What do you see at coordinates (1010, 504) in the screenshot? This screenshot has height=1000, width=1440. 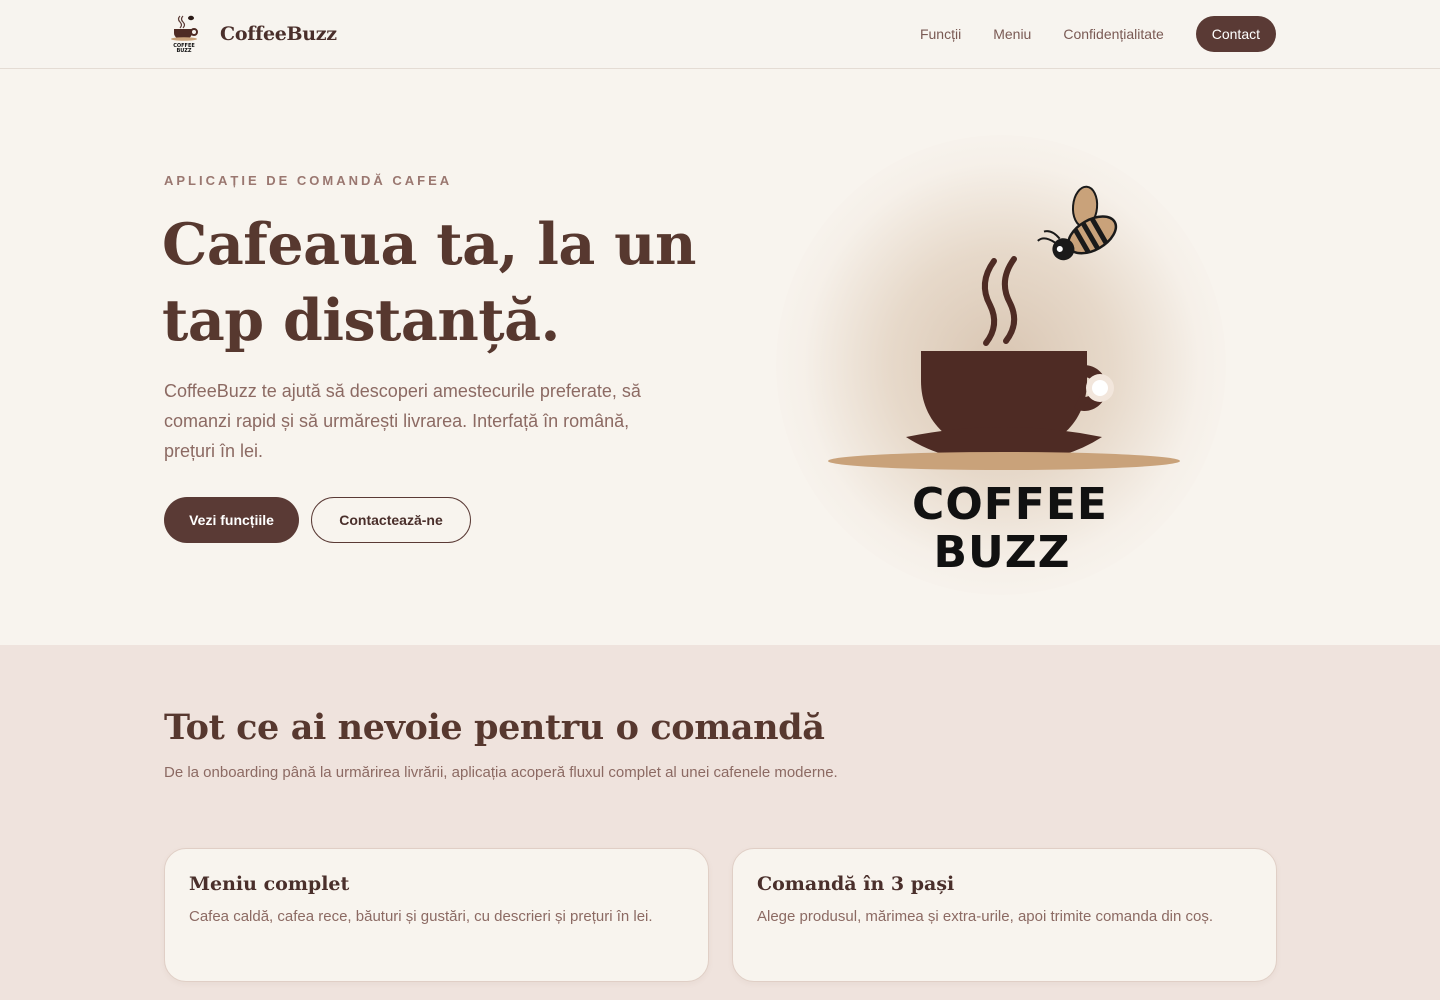 I see `logo-text-coffee: COFFEE` at bounding box center [1010, 504].